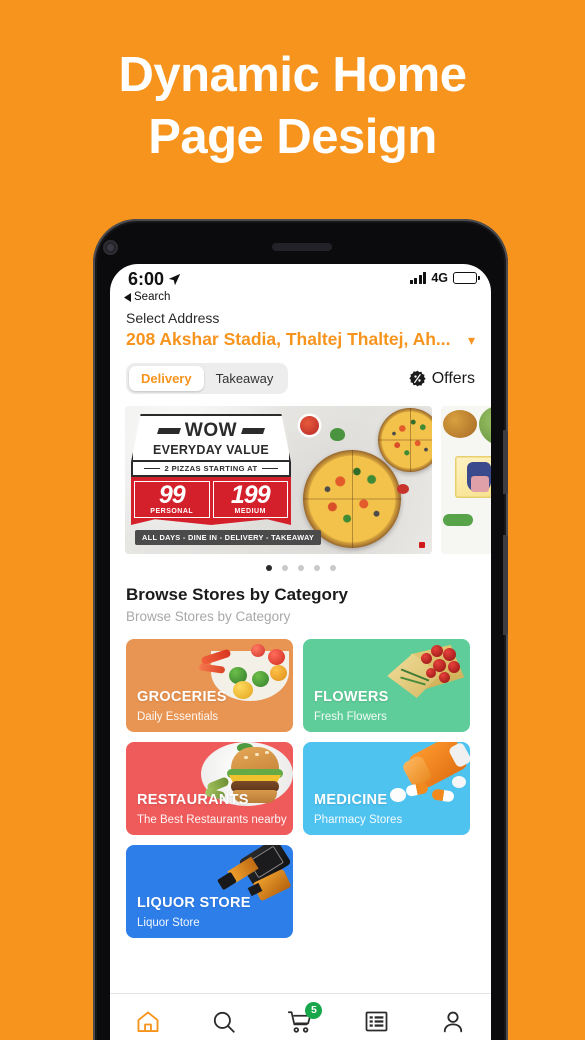  I want to click on address-label: Select Address, so click(173, 318).